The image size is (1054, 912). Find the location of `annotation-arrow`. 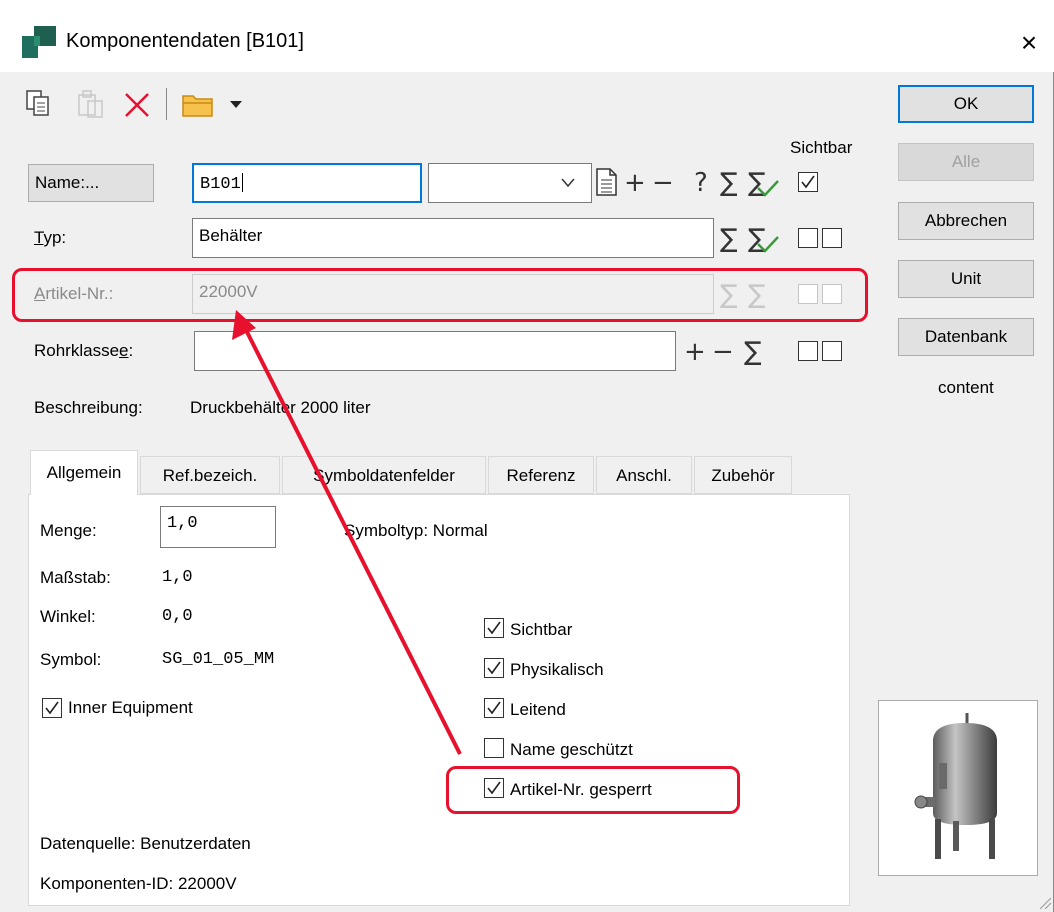

annotation-arrow is located at coordinates (347, 532).